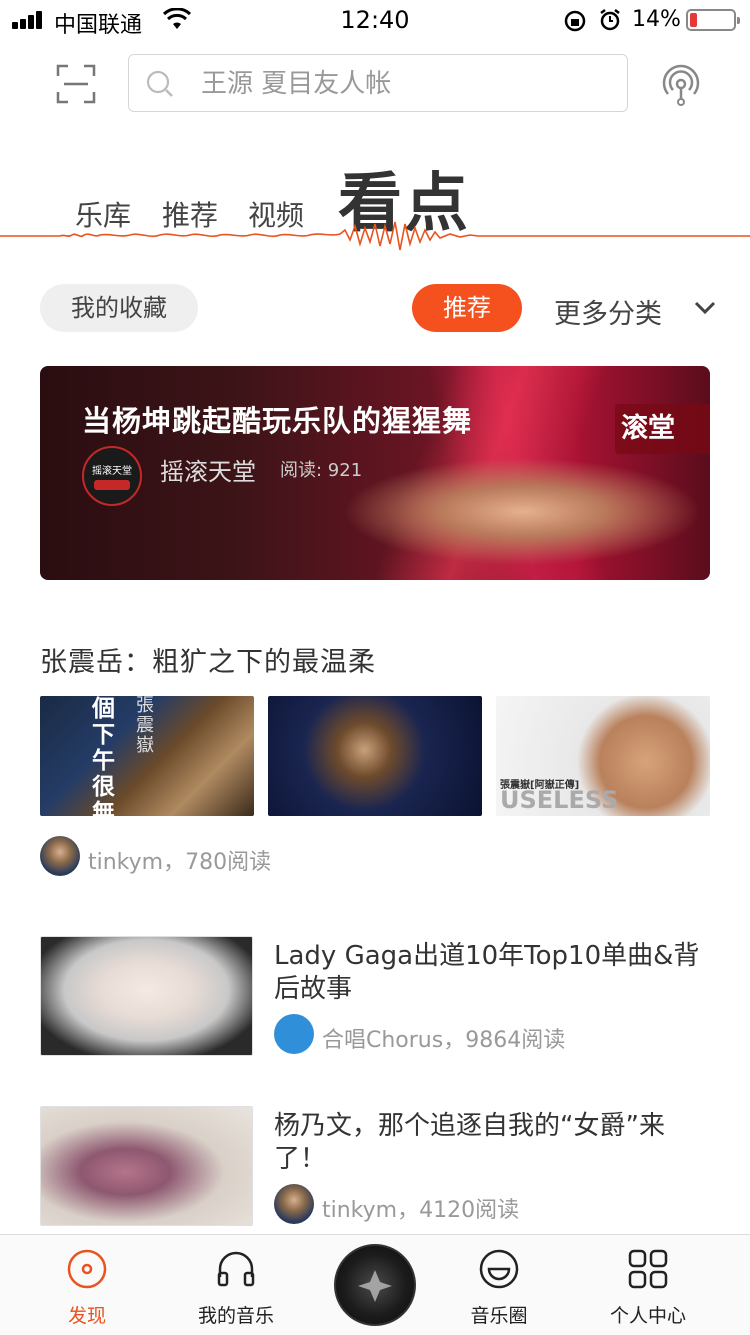 This screenshot has height=1335, width=750. What do you see at coordinates (86, 1316) in the screenshot?
I see `tabbar-label: 发现` at bounding box center [86, 1316].